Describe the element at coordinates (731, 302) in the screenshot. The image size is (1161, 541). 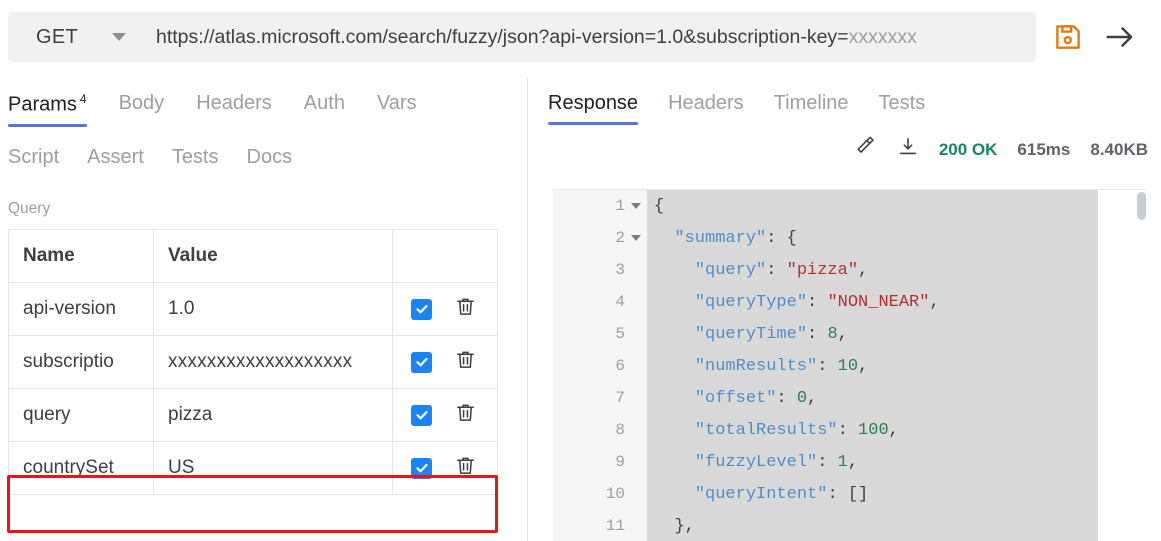
I see `code-token: "queryType"` at that location.